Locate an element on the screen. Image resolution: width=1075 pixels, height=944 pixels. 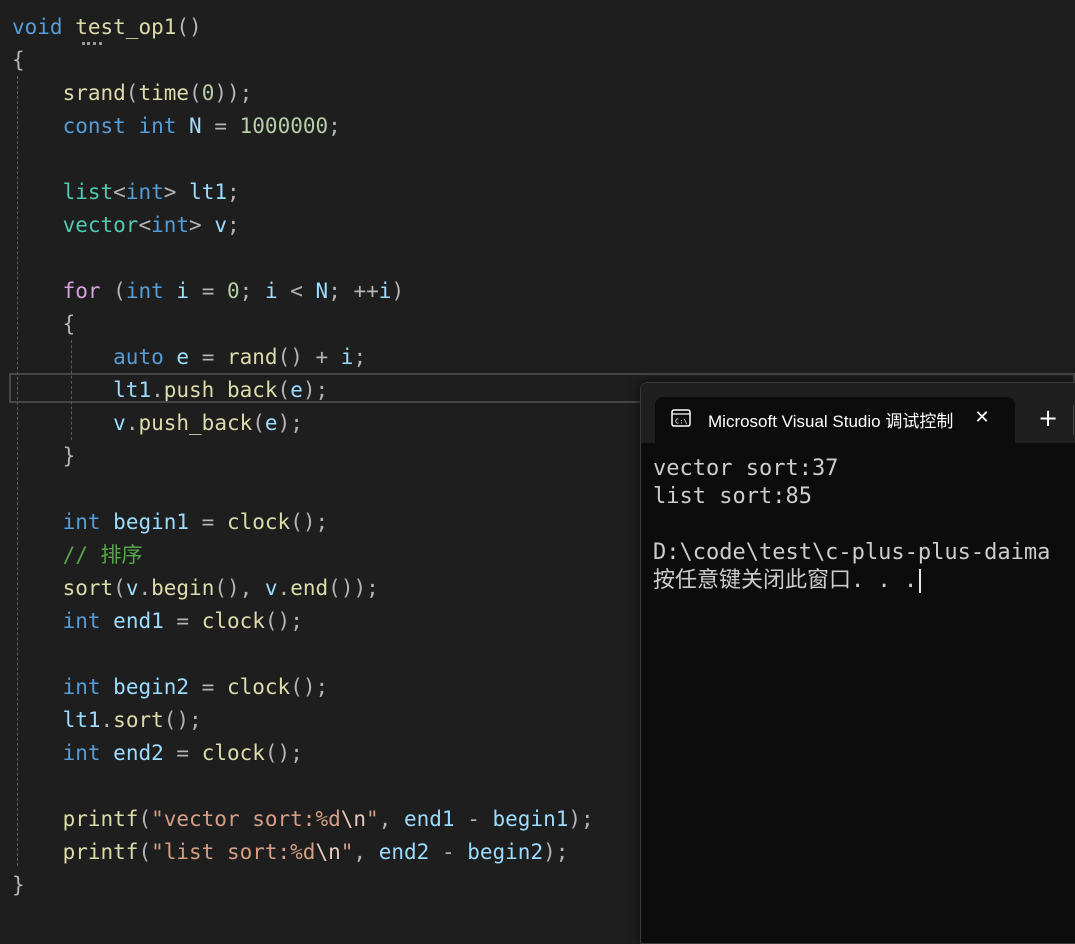
console-tab-title: Microsoft Visual Studio 调试控制台 is located at coordinates (831, 421).